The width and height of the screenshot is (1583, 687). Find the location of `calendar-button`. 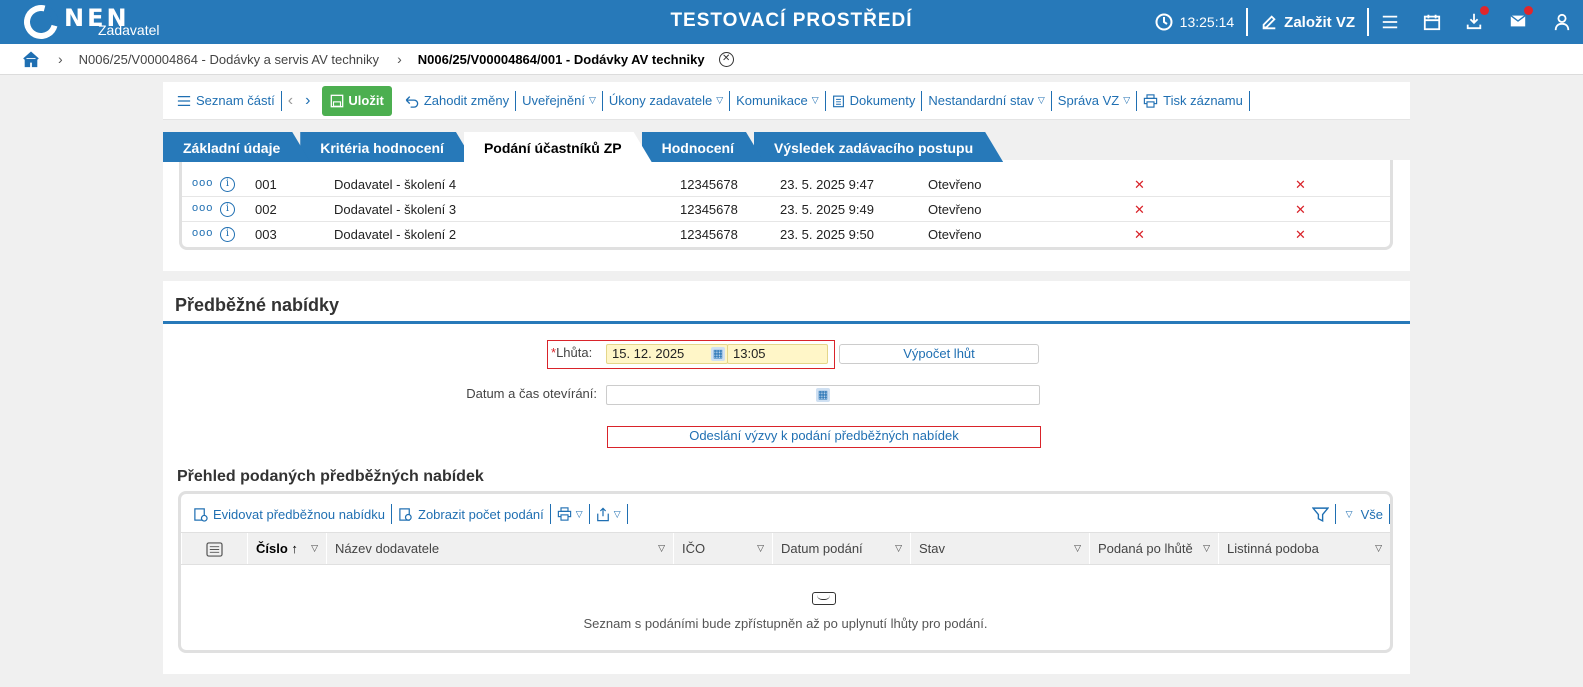

calendar-button is located at coordinates (1432, 22).